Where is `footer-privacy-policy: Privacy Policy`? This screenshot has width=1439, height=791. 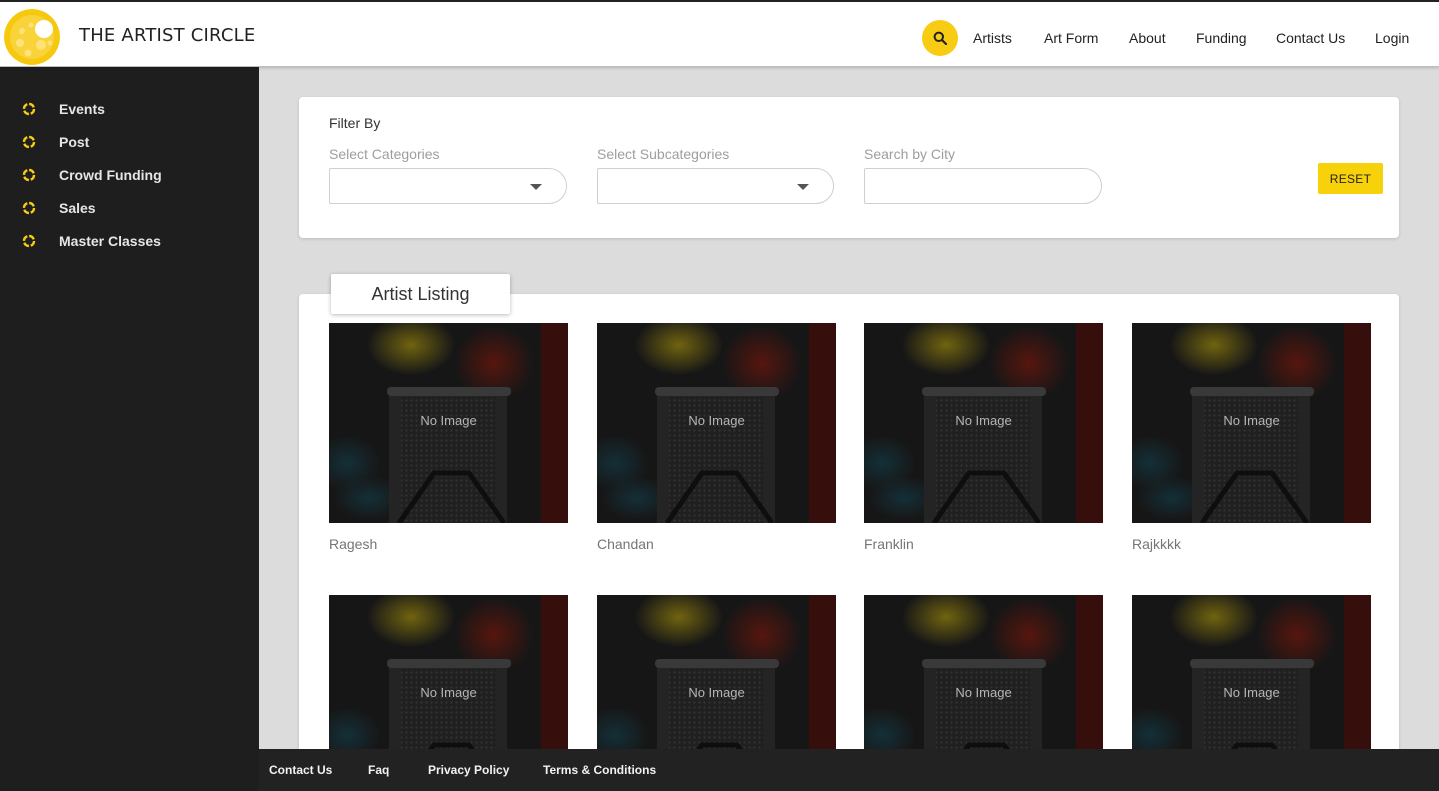 footer-privacy-policy: Privacy Policy is located at coordinates (468, 770).